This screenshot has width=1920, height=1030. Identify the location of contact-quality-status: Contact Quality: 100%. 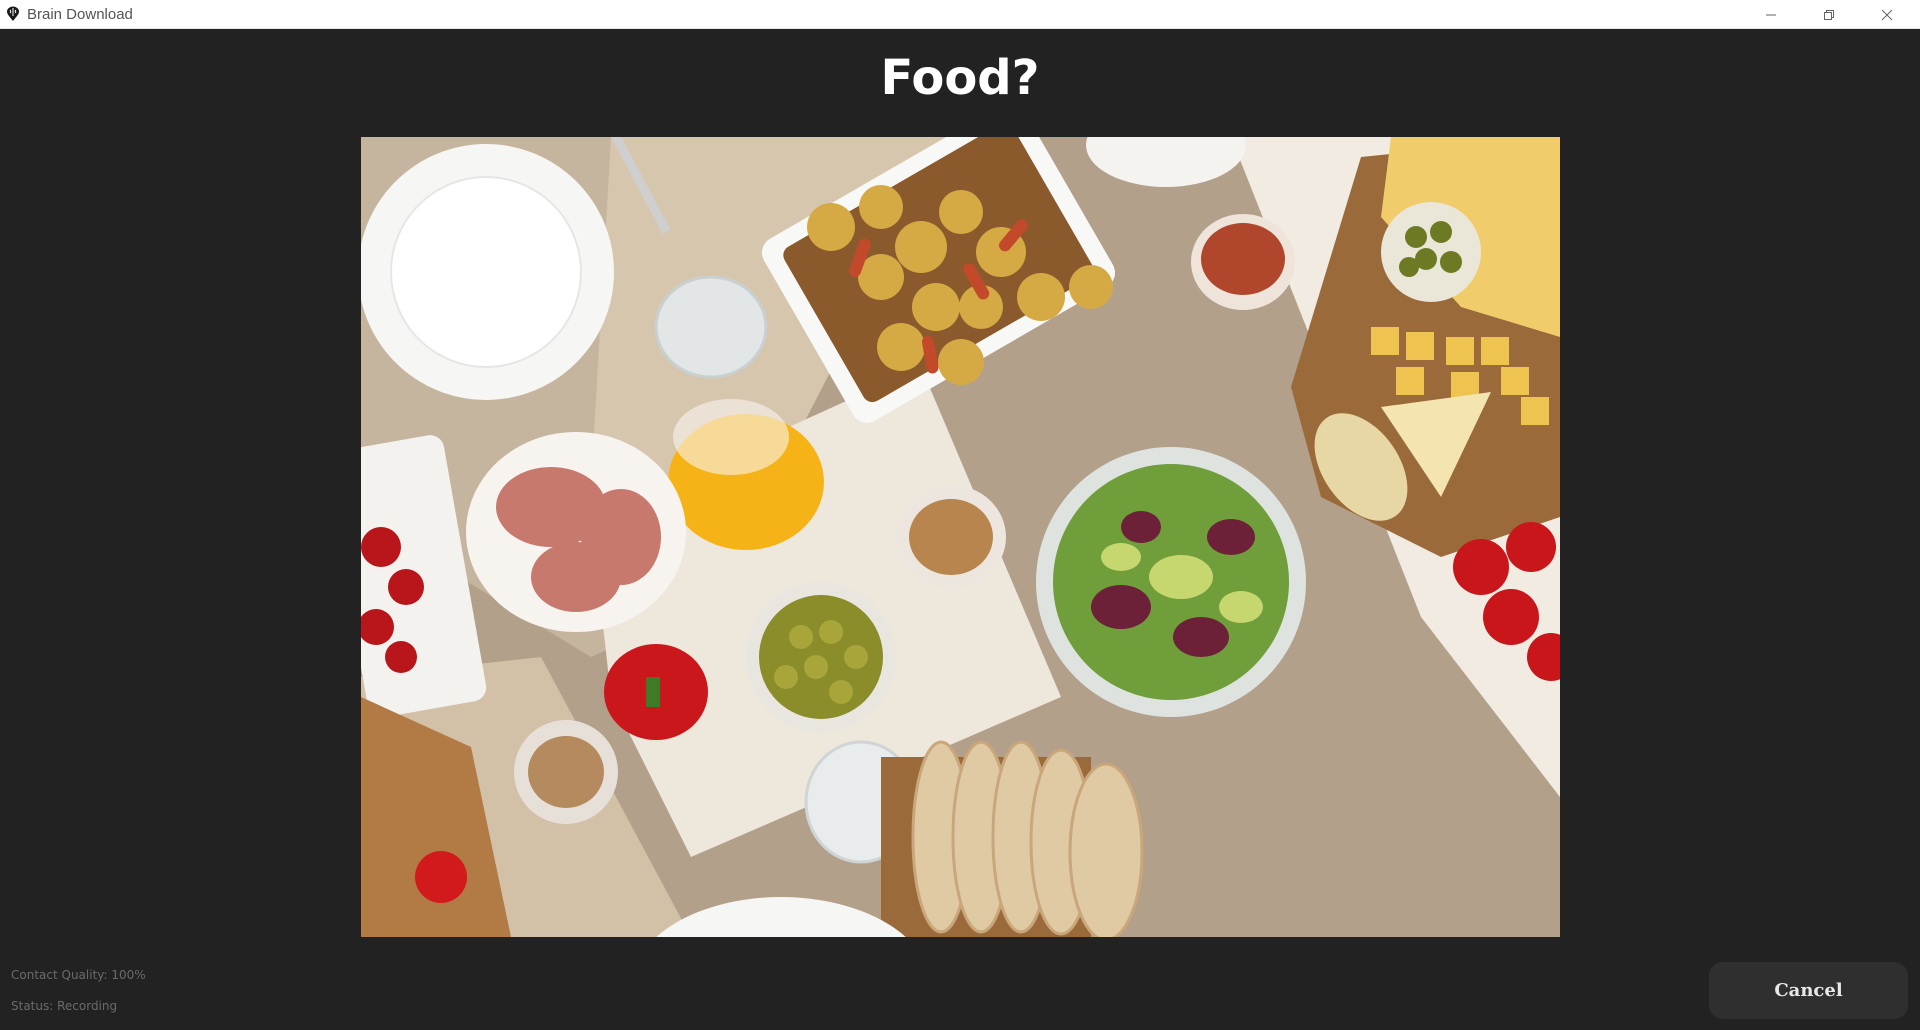
(78, 975).